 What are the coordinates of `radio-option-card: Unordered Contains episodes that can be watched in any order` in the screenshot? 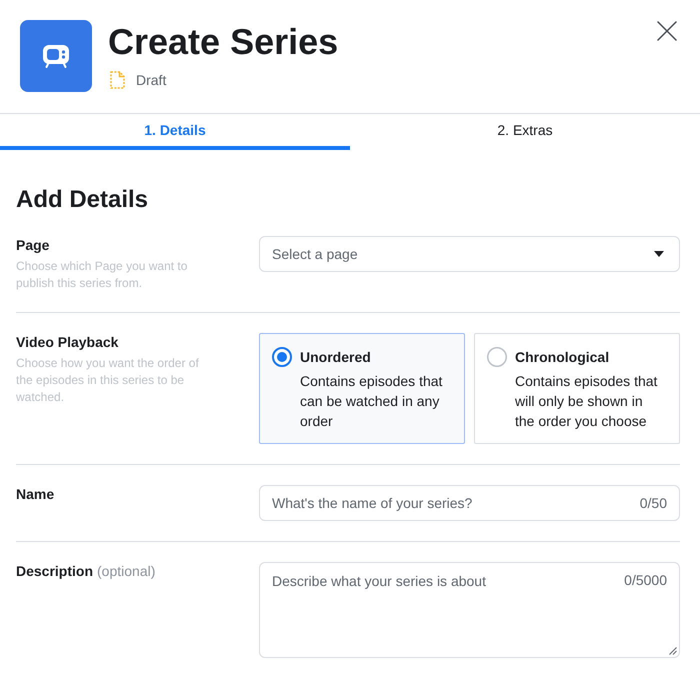 It's located at (362, 388).